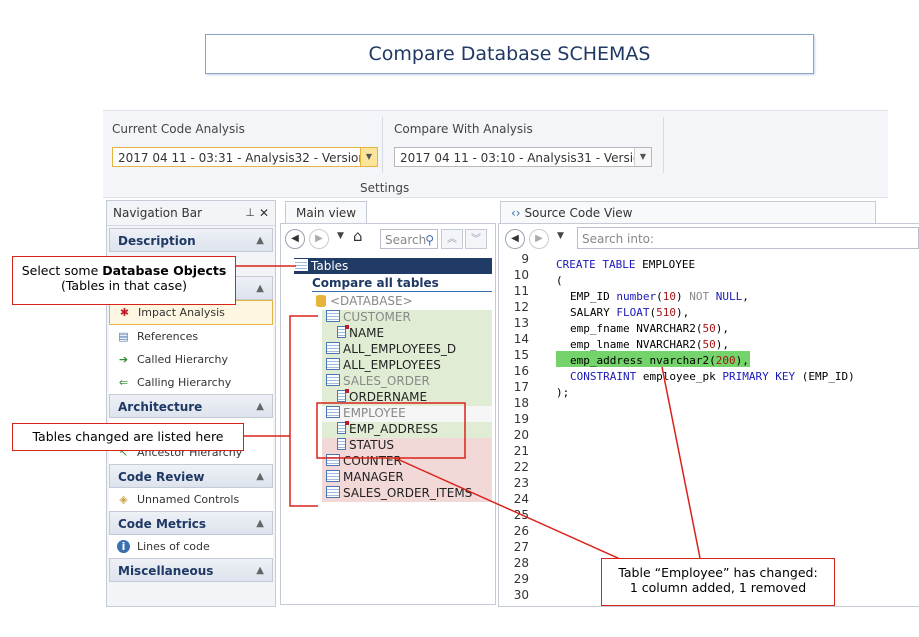 This screenshot has height=637, width=919. What do you see at coordinates (718, 587) in the screenshot?
I see `callout-text: 1 column added, 1 removed` at bounding box center [718, 587].